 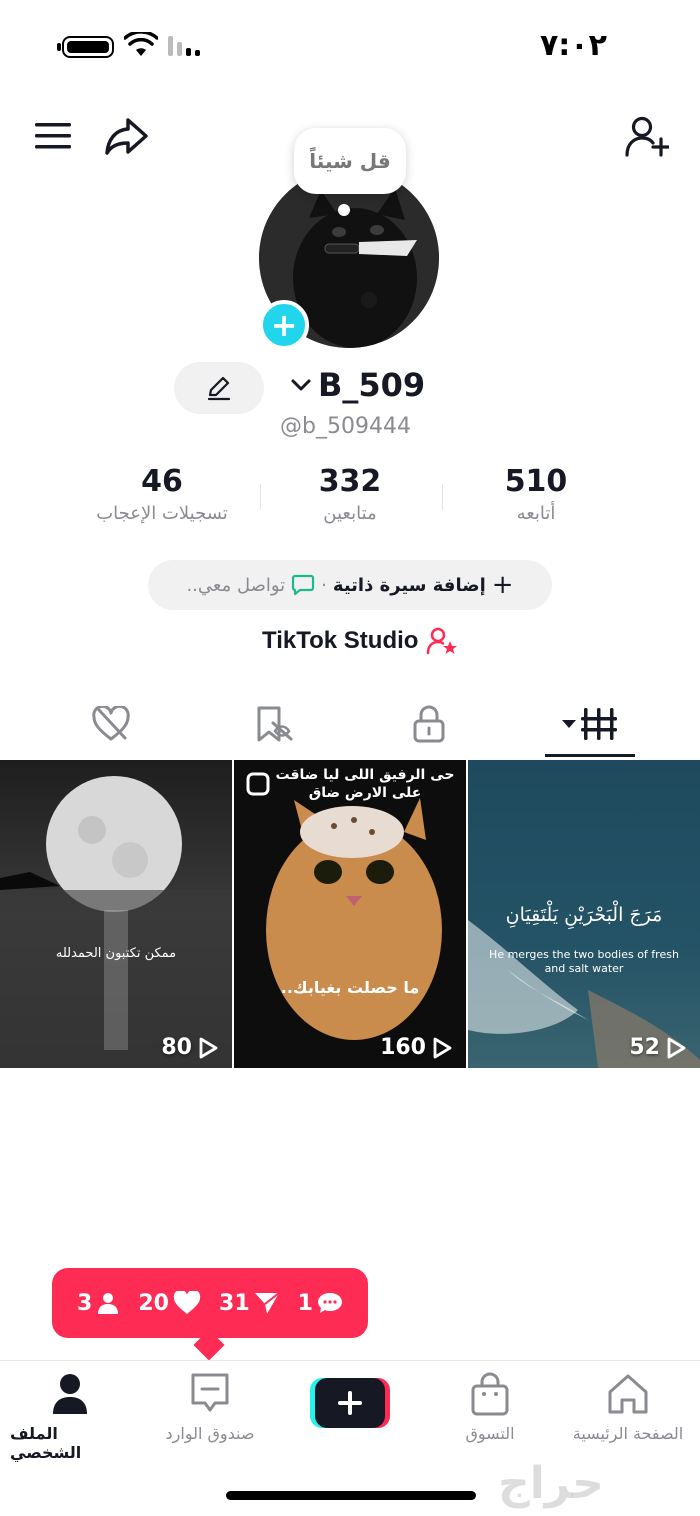 What do you see at coordinates (70, 1394) in the screenshot?
I see `profile-icon` at bounding box center [70, 1394].